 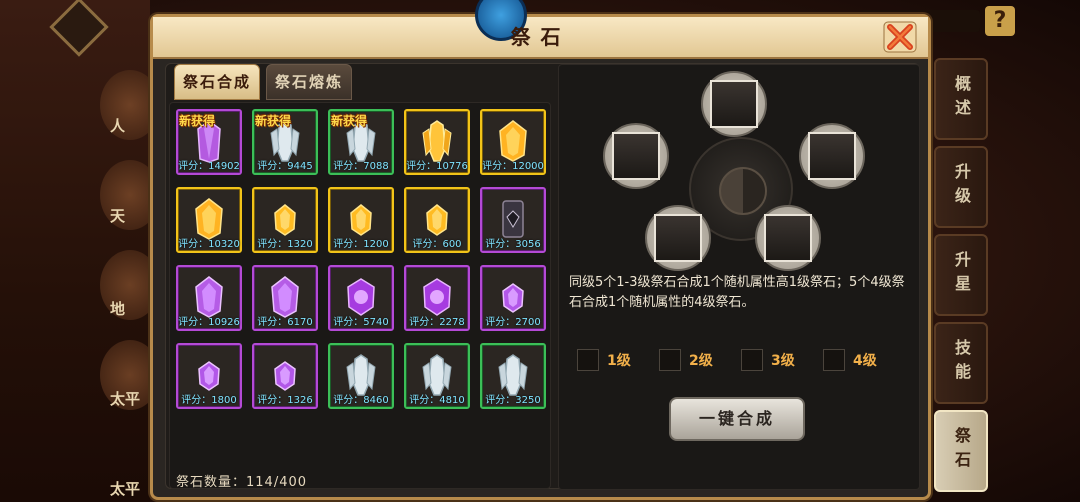 I want to click on stone-score: 评分：1200, so click(x=361, y=244).